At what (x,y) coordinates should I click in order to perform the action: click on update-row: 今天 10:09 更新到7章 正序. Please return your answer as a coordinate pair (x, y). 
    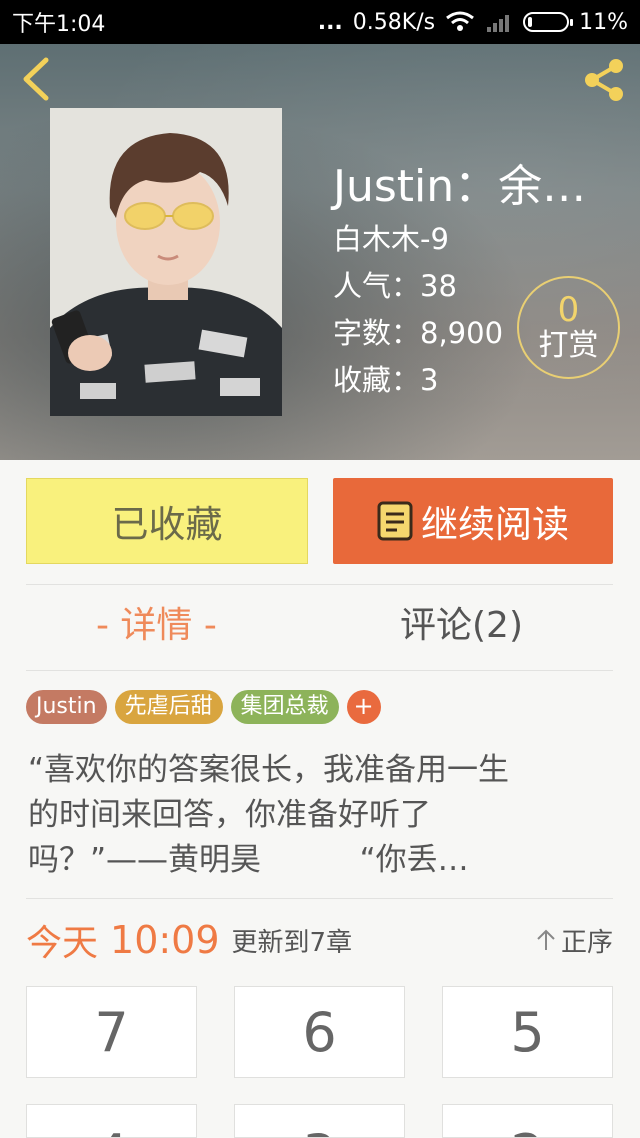
    Looking at the image, I should click on (319, 940).